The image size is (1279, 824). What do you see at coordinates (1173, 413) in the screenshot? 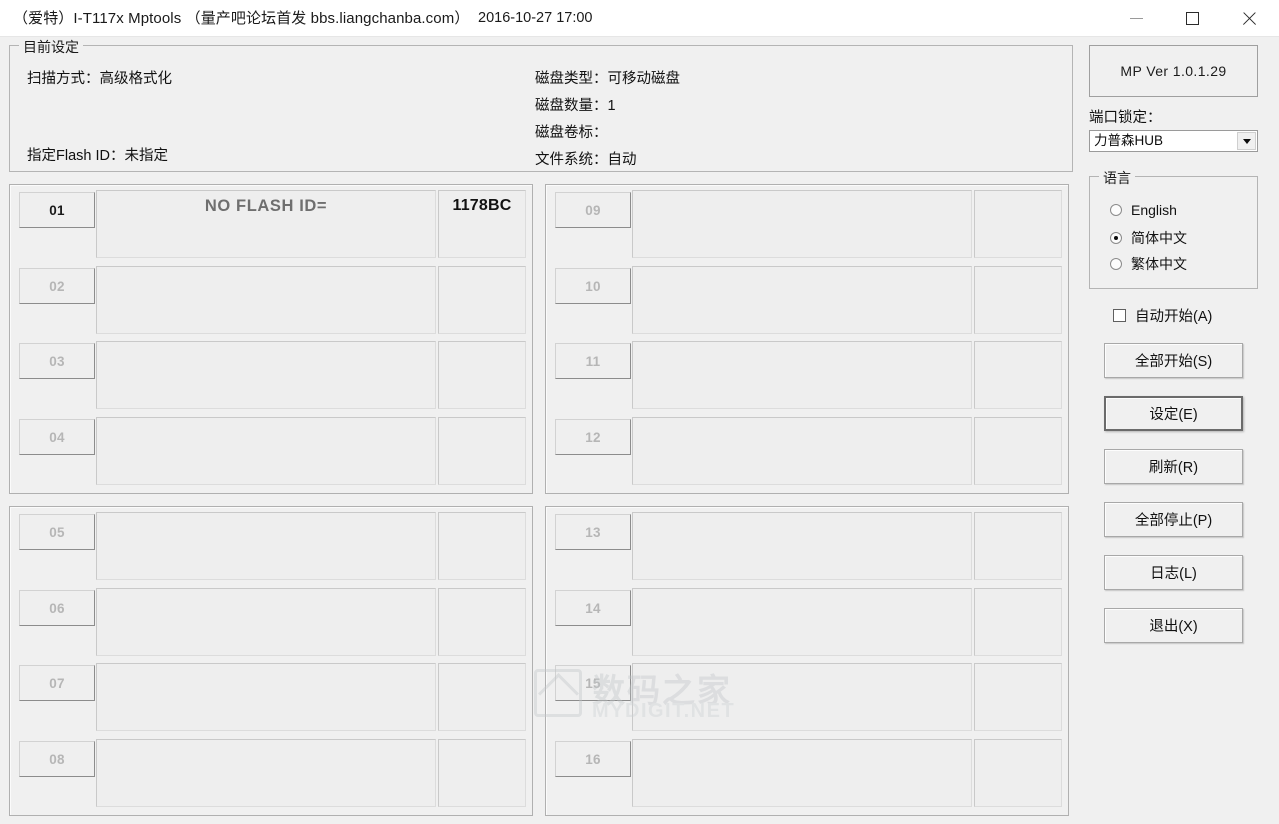
I see `settings-button: 设定(E)` at bounding box center [1173, 413].